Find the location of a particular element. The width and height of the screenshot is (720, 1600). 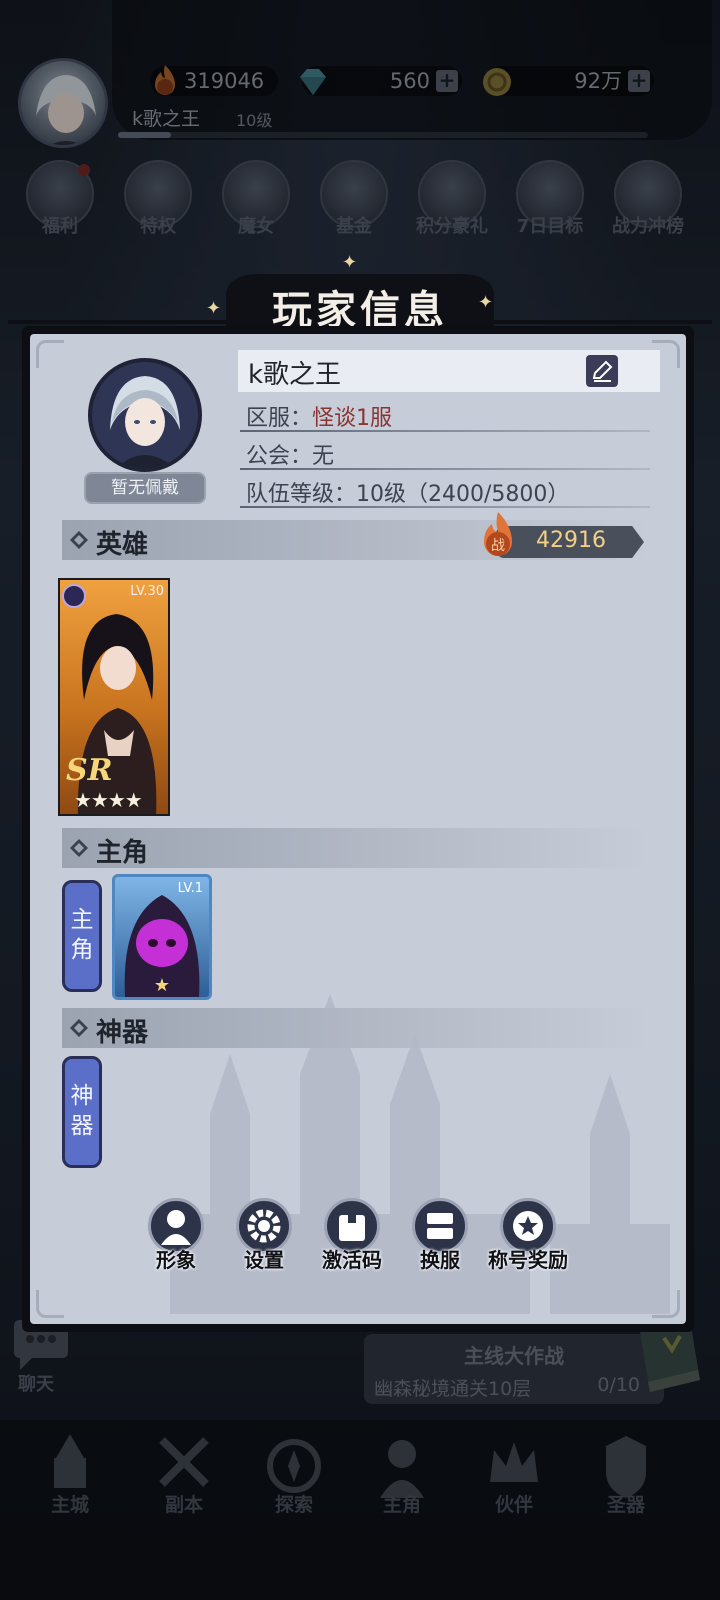

power-flame-icon: 战 is located at coordinates (498, 534).